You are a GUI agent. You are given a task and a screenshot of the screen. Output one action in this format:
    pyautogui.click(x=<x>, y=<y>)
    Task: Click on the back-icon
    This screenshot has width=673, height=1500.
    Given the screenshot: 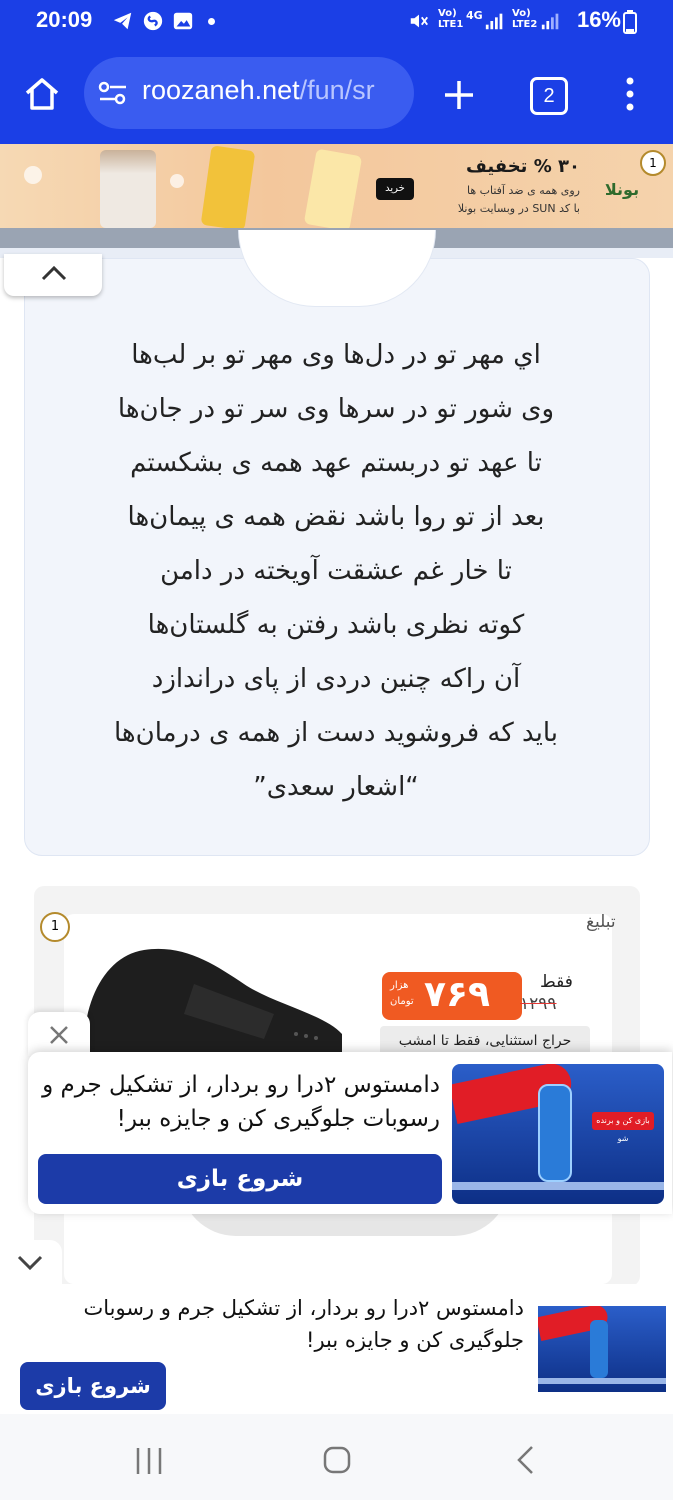 What is the action you would take?
    pyautogui.click(x=526, y=1460)
    